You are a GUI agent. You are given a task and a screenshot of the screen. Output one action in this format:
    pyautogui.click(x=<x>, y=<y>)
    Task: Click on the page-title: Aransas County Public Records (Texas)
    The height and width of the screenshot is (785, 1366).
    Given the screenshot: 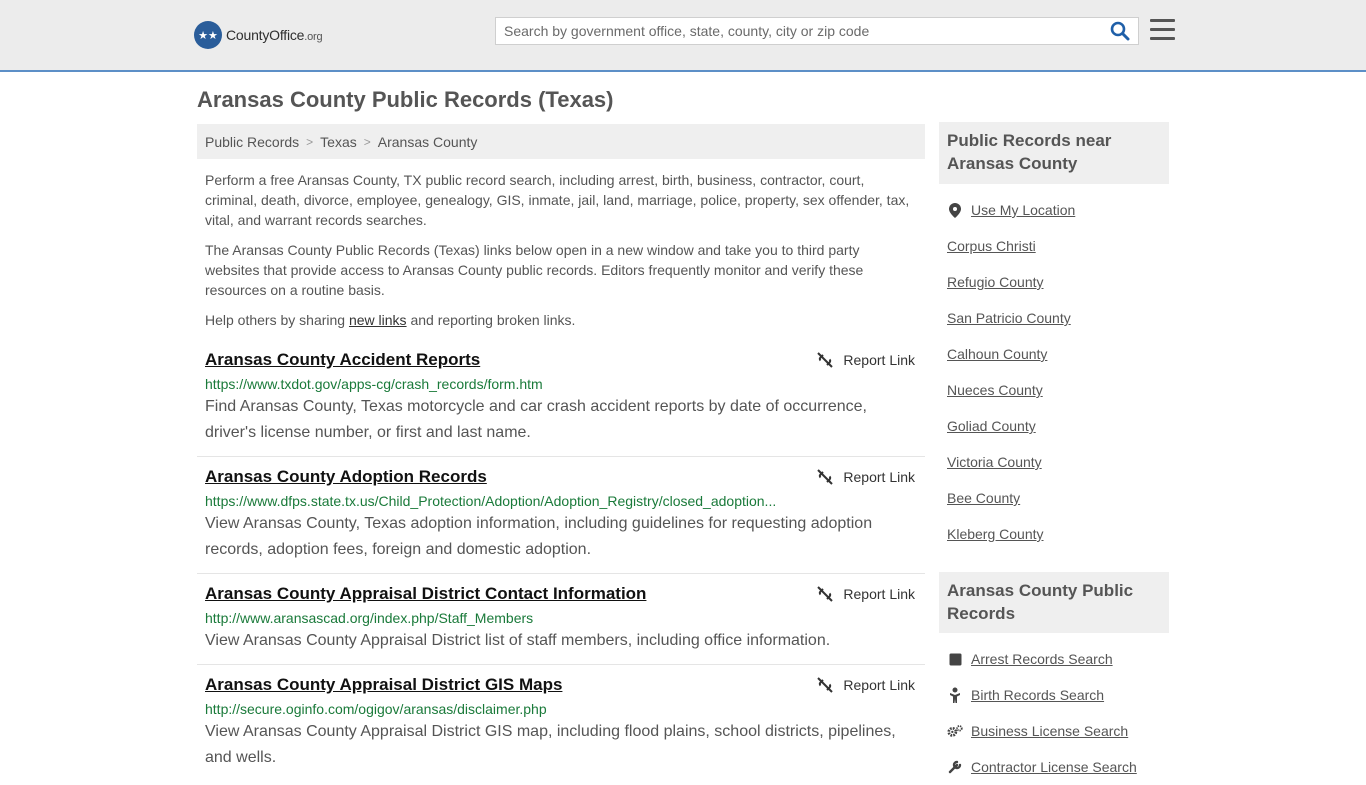 What is the action you would take?
    pyautogui.click(x=405, y=99)
    